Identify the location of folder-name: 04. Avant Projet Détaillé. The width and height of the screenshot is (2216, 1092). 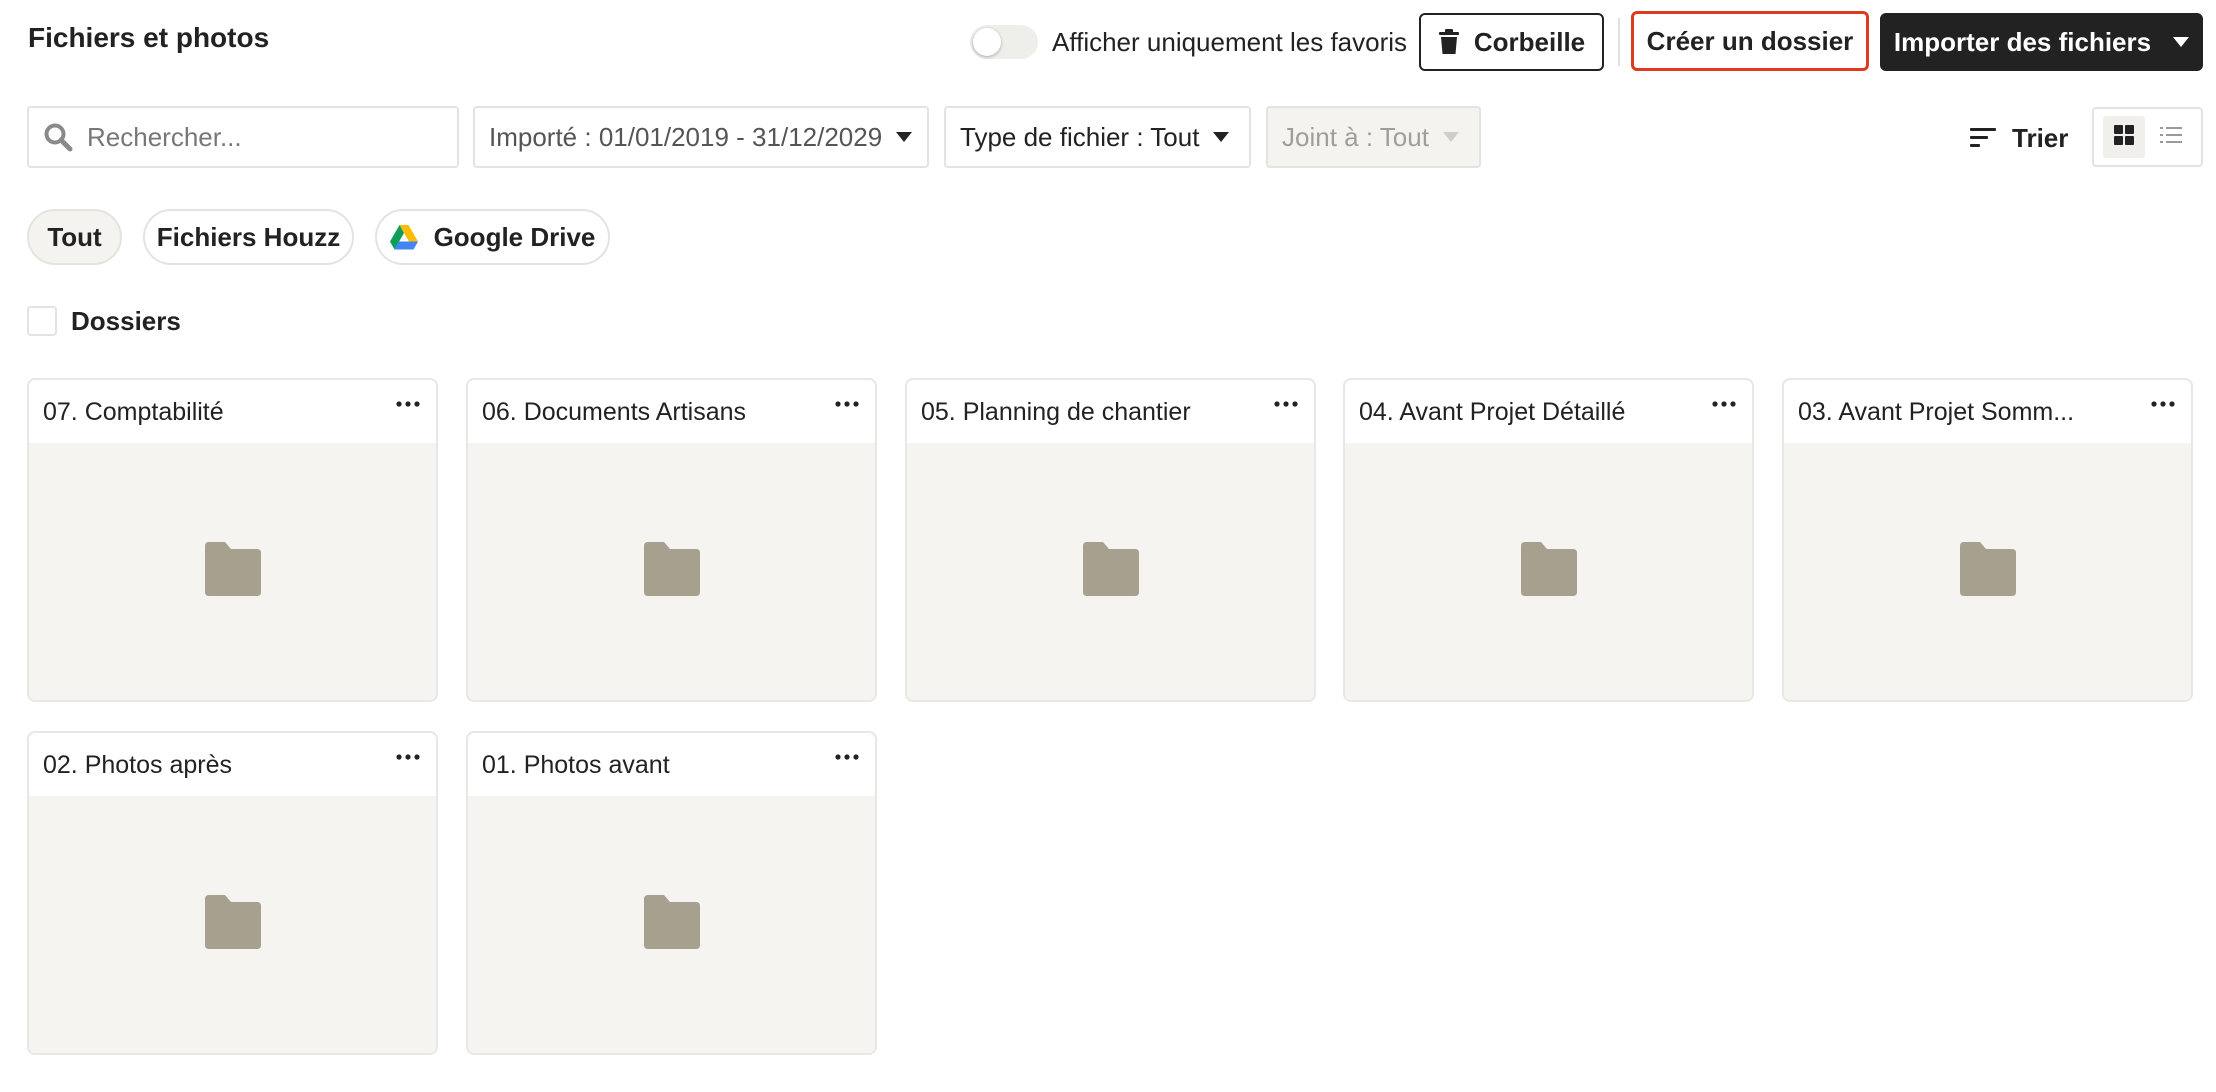
(1492, 412).